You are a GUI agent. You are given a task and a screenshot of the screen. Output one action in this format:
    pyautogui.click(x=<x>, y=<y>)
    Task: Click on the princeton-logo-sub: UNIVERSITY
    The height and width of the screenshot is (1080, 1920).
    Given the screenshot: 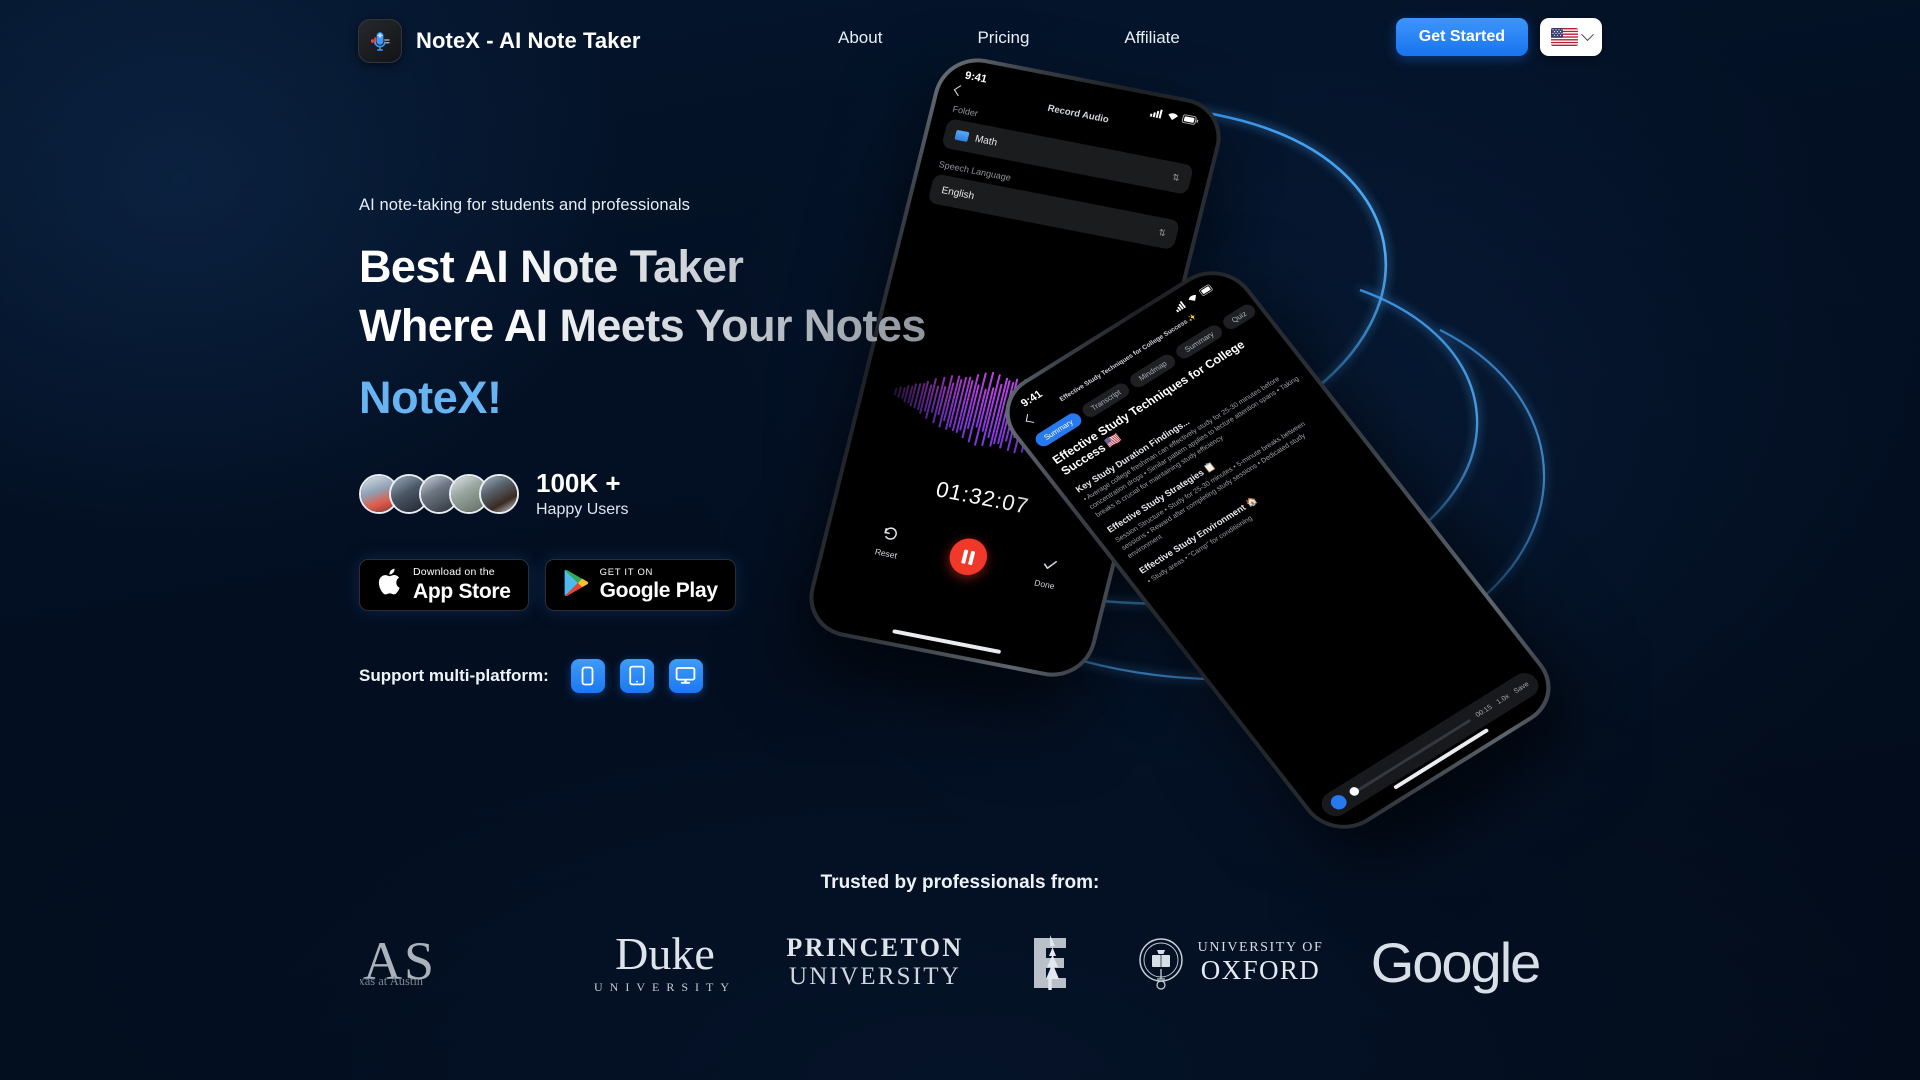 What is the action you would take?
    pyautogui.click(x=875, y=977)
    